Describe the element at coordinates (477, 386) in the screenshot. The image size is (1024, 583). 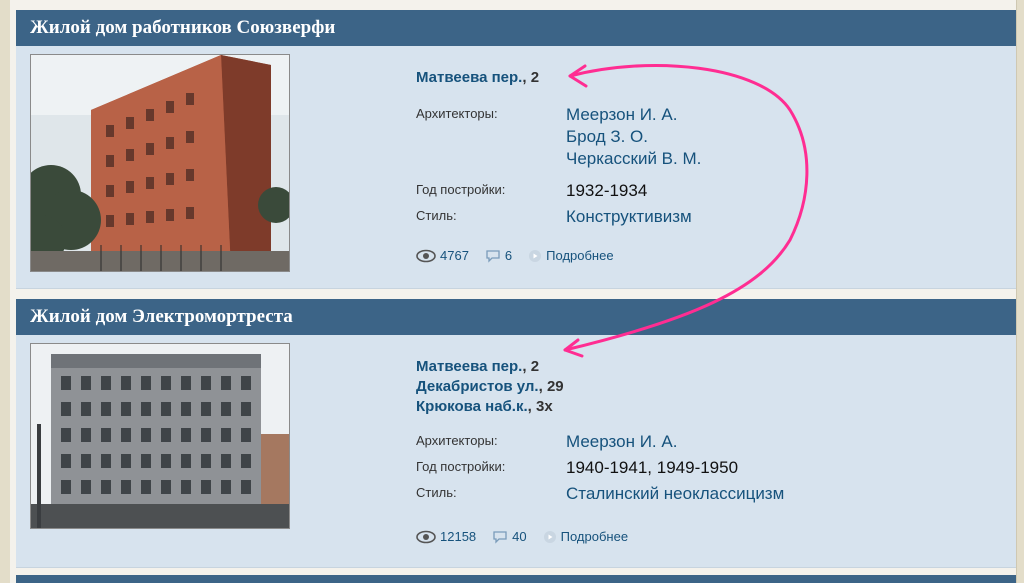
I see `address-link: Декабристов ул.` at that location.